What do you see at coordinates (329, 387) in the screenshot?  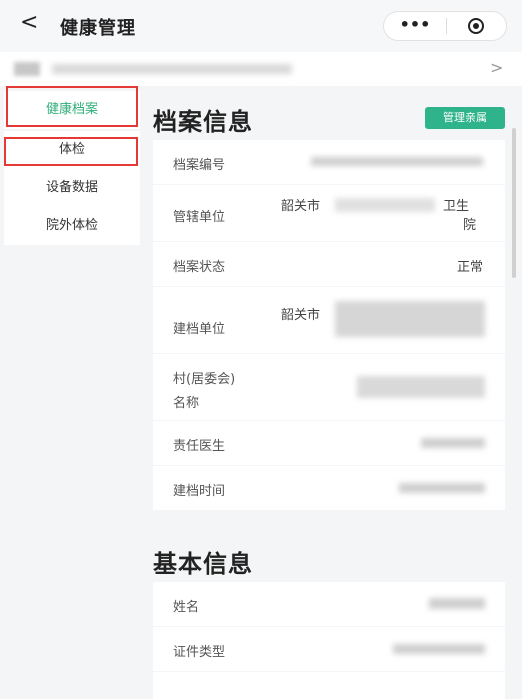 I see `row-village: 村(居委会) 名称` at bounding box center [329, 387].